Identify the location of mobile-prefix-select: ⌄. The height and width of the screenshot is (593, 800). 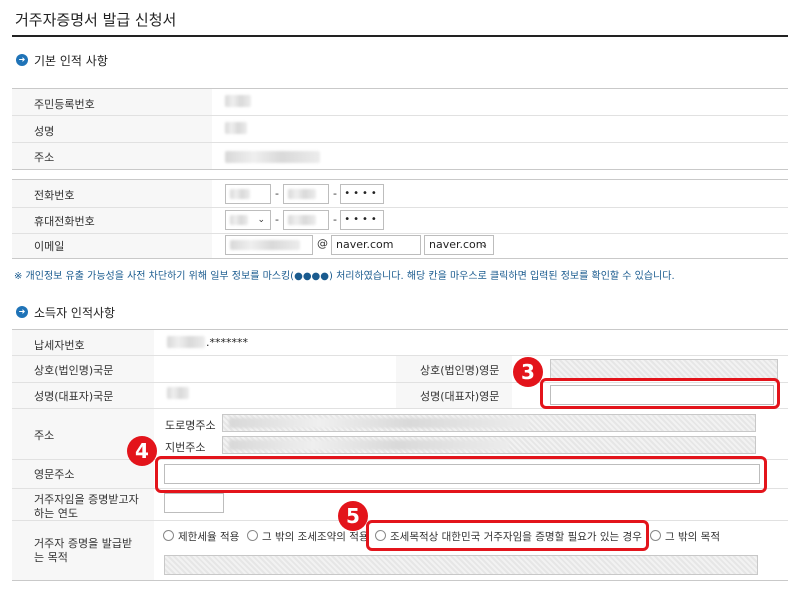
(248, 220).